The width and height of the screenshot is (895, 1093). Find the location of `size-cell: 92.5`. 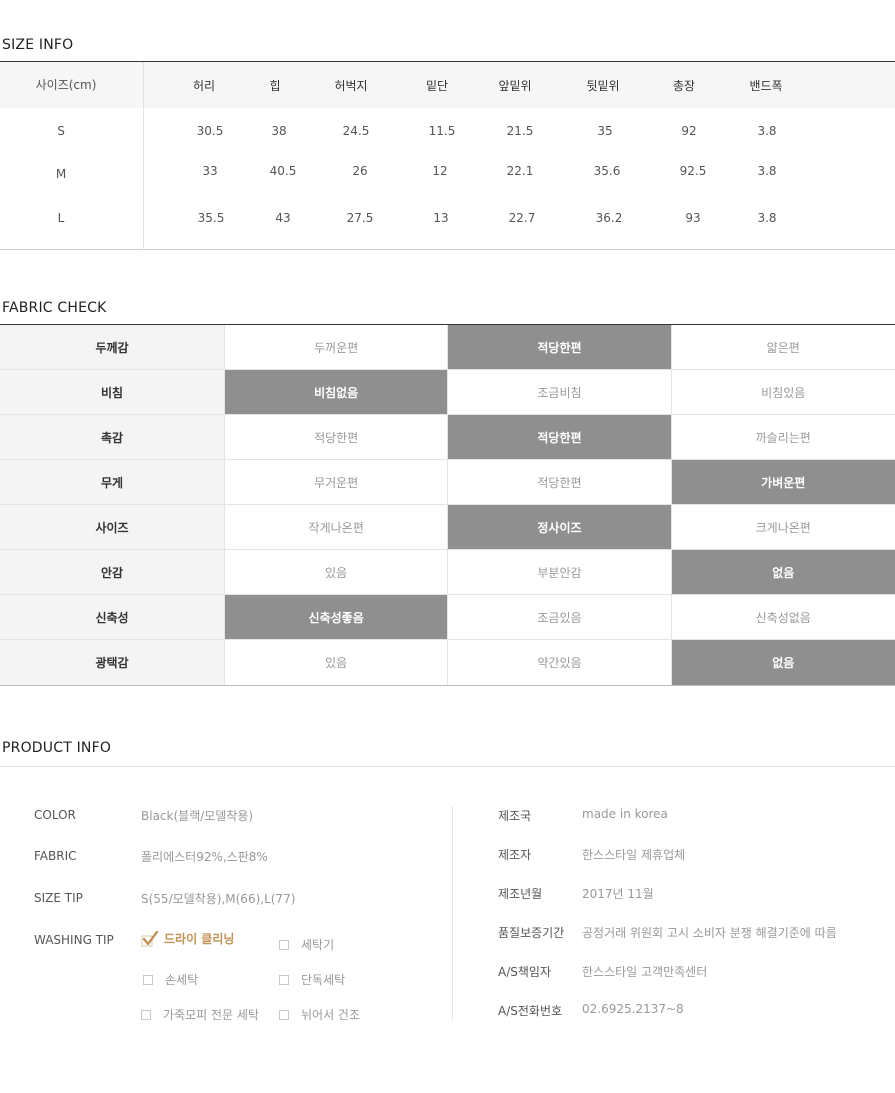

size-cell: 92.5 is located at coordinates (693, 171).